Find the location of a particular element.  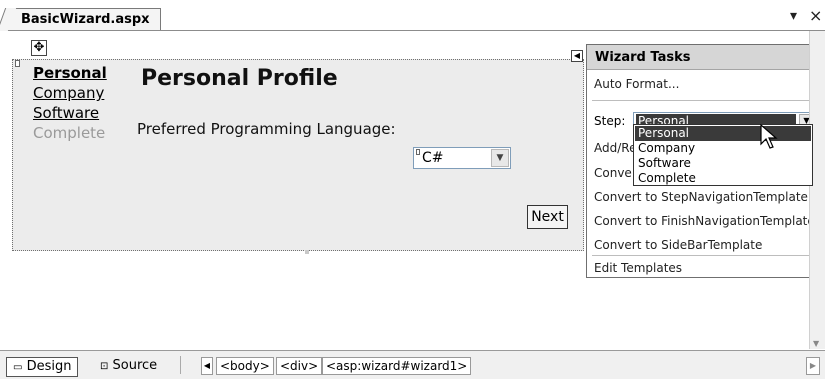

source-tab-label: Source is located at coordinates (135, 365).